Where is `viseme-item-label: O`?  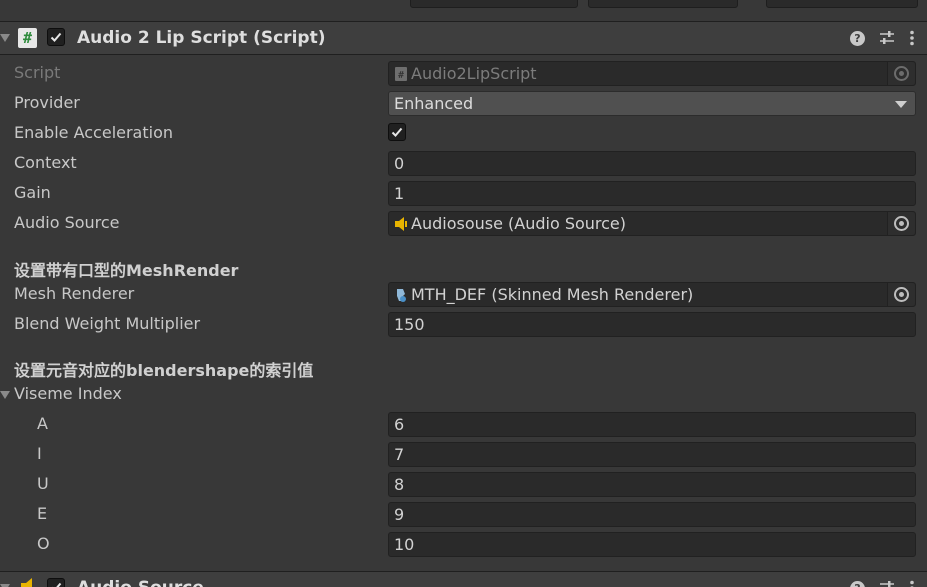 viseme-item-label: O is located at coordinates (43, 543).